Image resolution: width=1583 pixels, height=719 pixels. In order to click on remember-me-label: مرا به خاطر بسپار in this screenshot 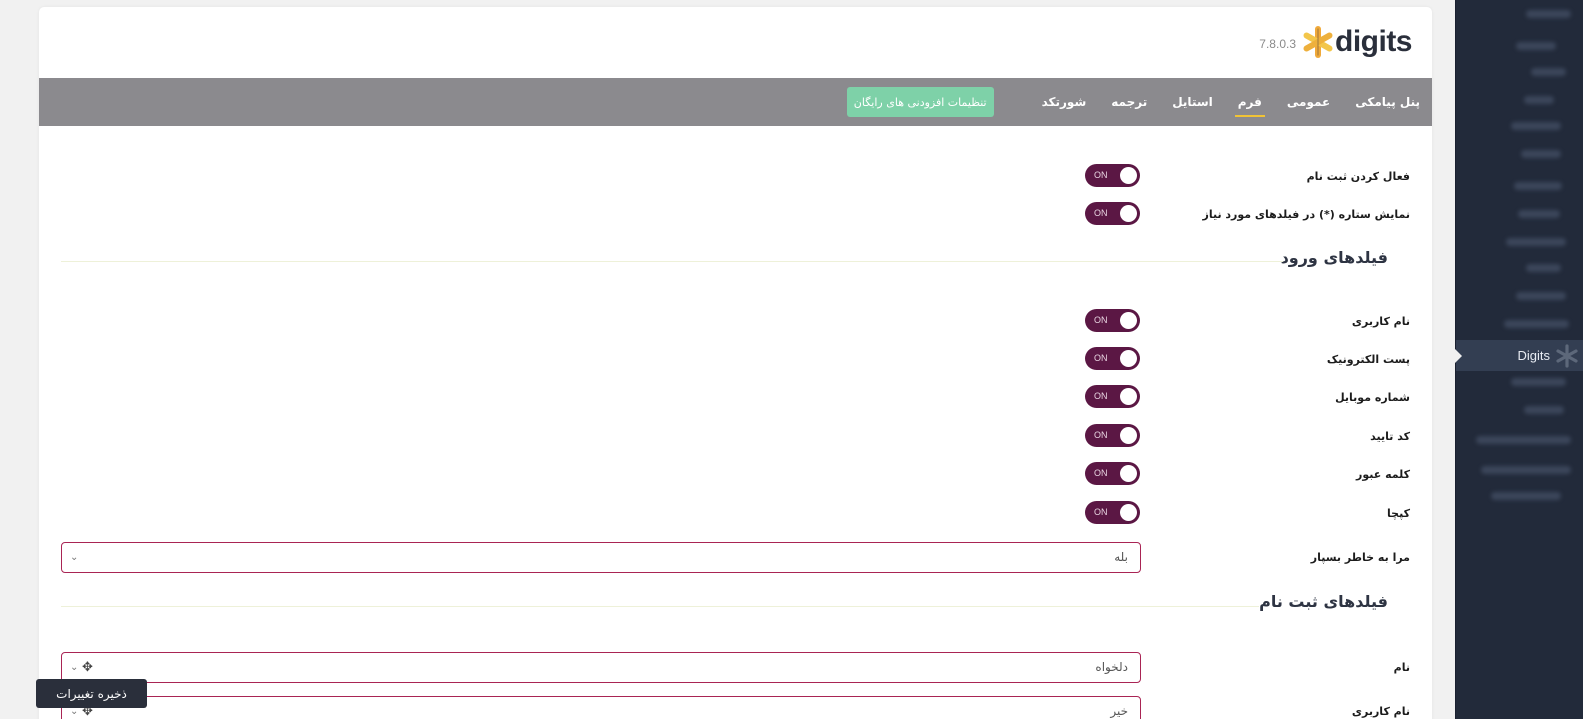, I will do `click(1360, 557)`.